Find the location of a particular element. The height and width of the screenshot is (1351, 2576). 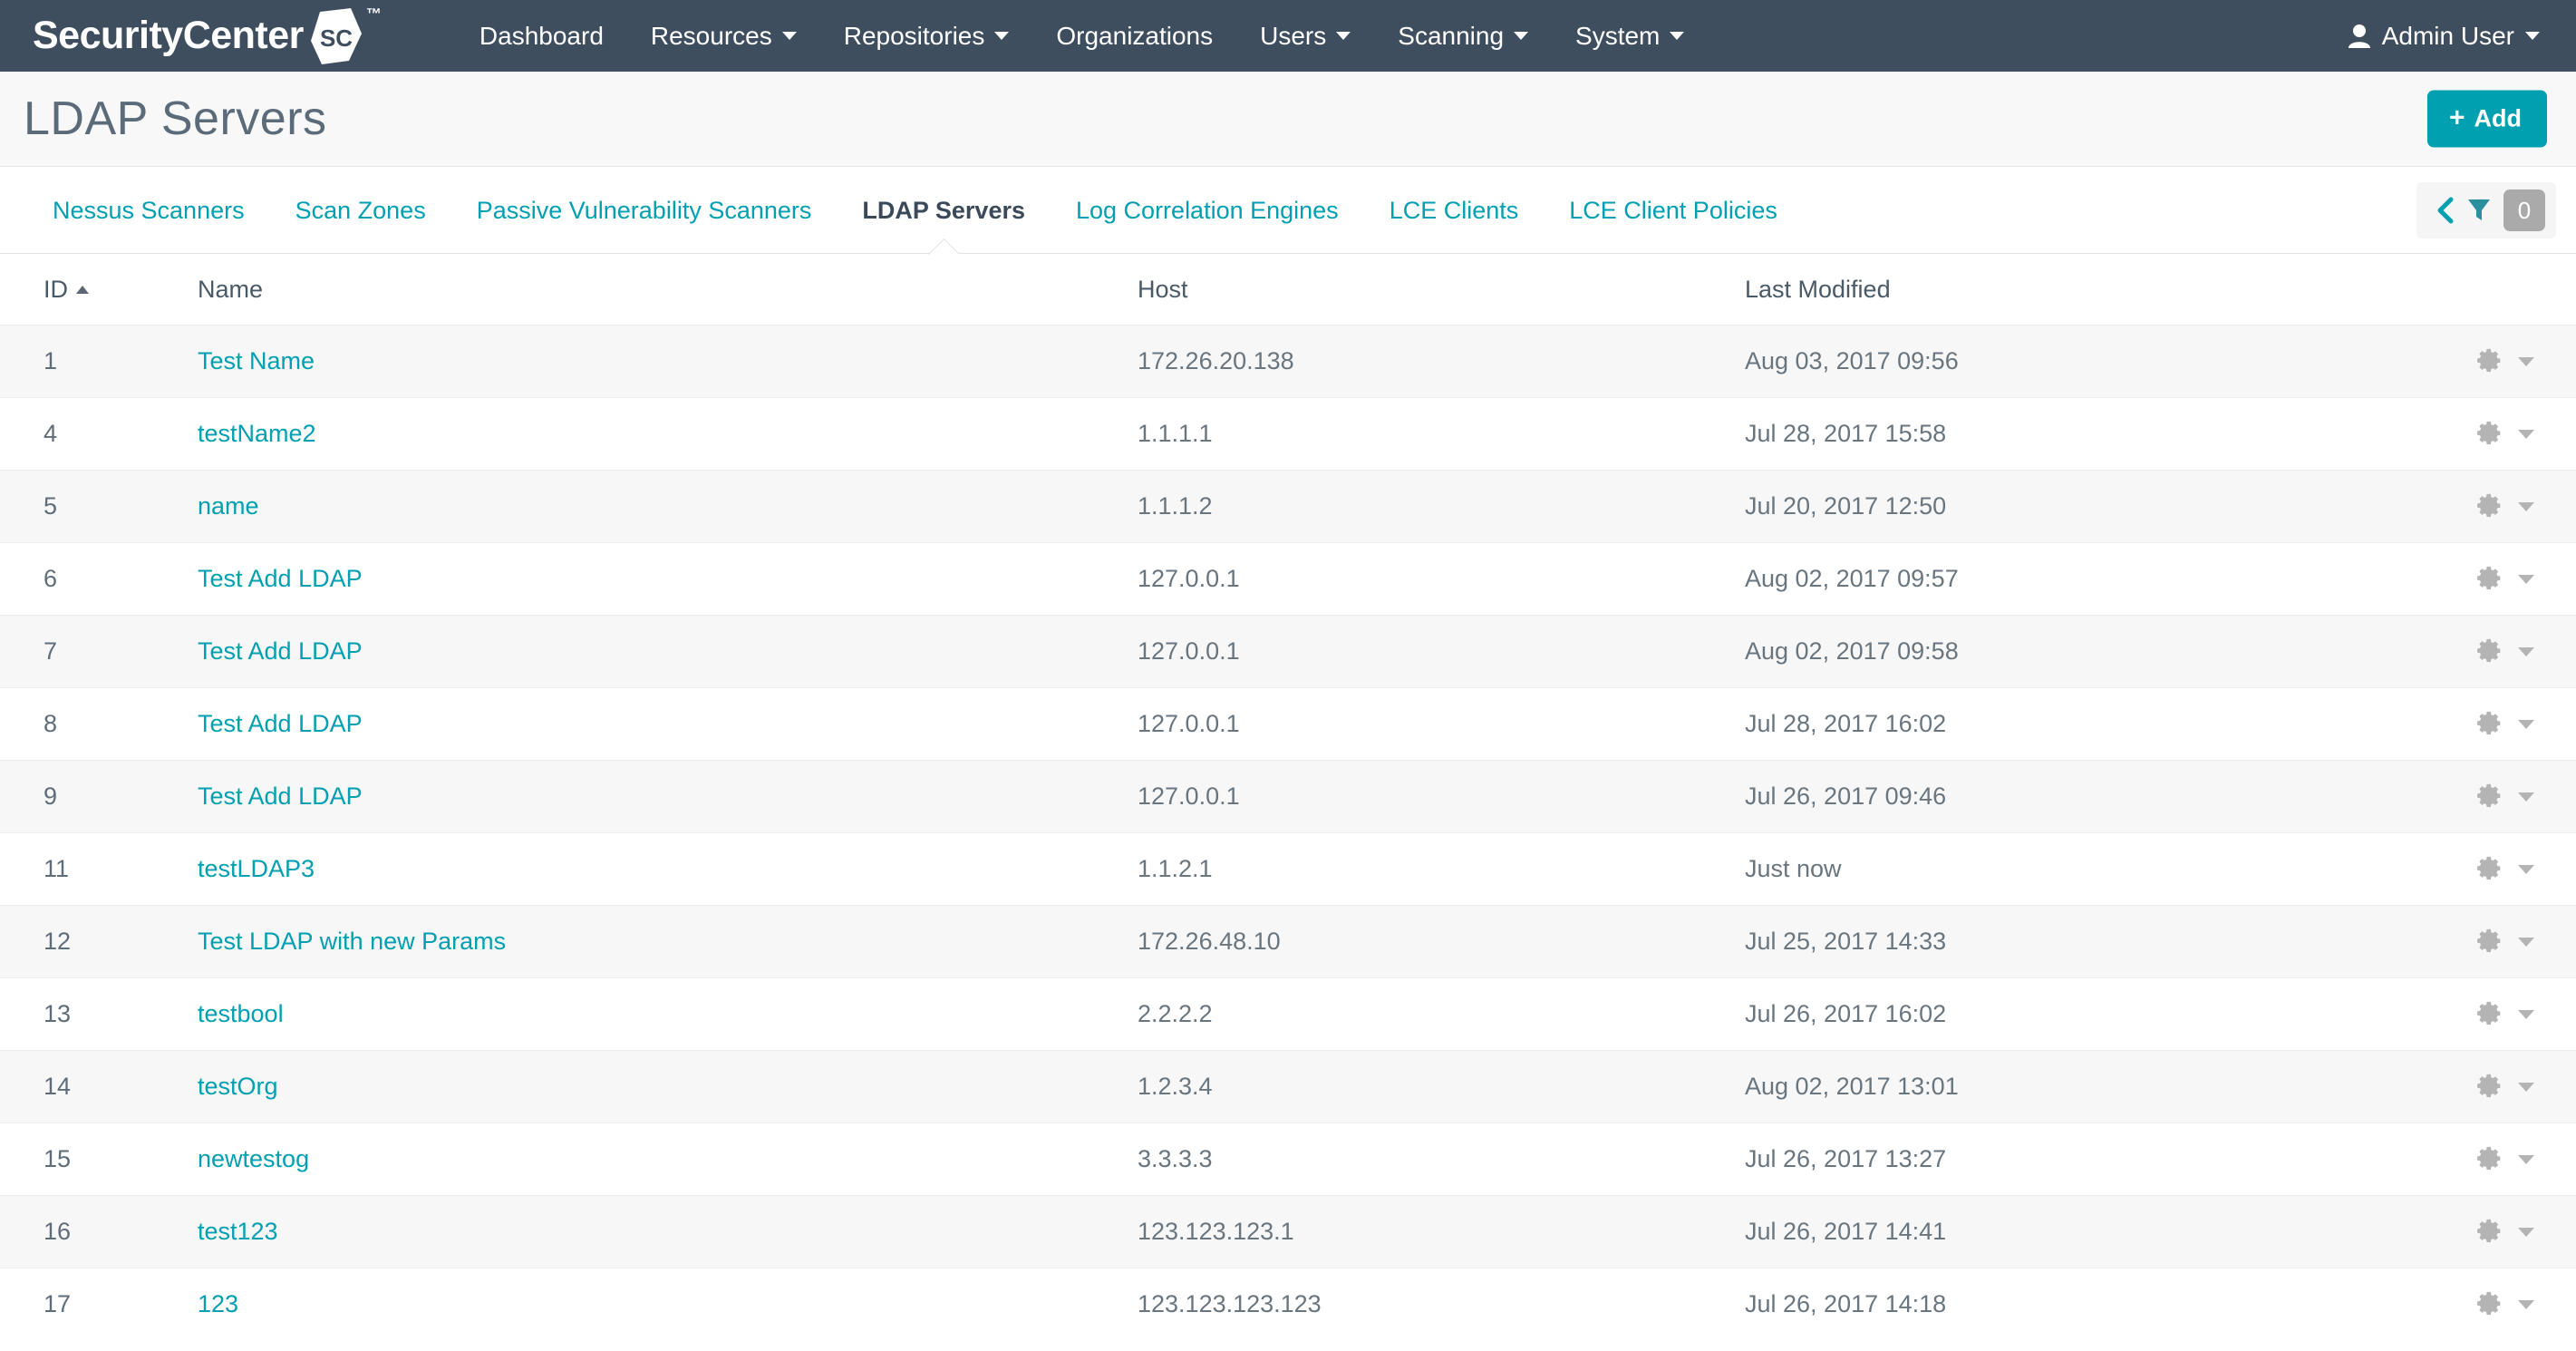

table-row: 16 test123 123.123.123.1 Jul 26, 2017 14:41 is located at coordinates (1288, 1231).